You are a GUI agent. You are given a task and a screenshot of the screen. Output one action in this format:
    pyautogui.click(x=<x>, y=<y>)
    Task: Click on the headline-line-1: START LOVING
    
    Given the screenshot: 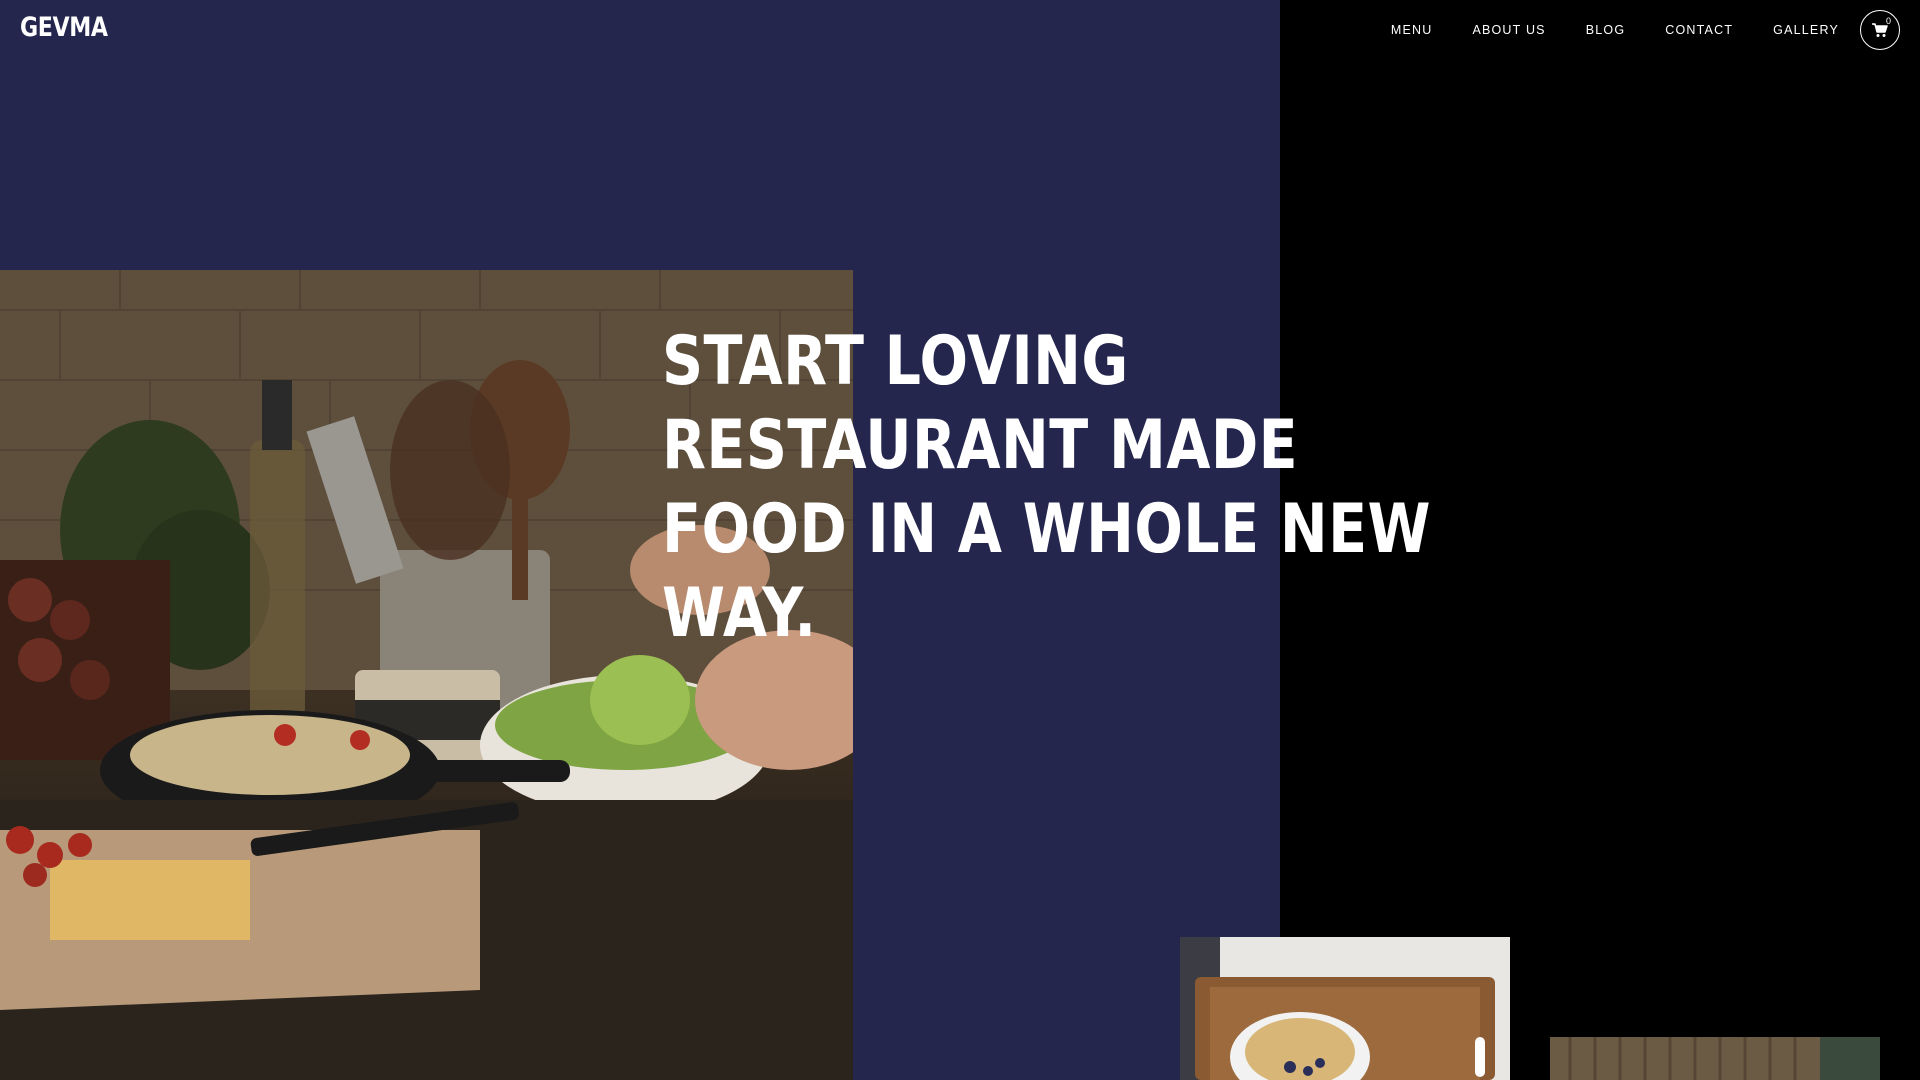 What is the action you would take?
    pyautogui.click(x=895, y=361)
    